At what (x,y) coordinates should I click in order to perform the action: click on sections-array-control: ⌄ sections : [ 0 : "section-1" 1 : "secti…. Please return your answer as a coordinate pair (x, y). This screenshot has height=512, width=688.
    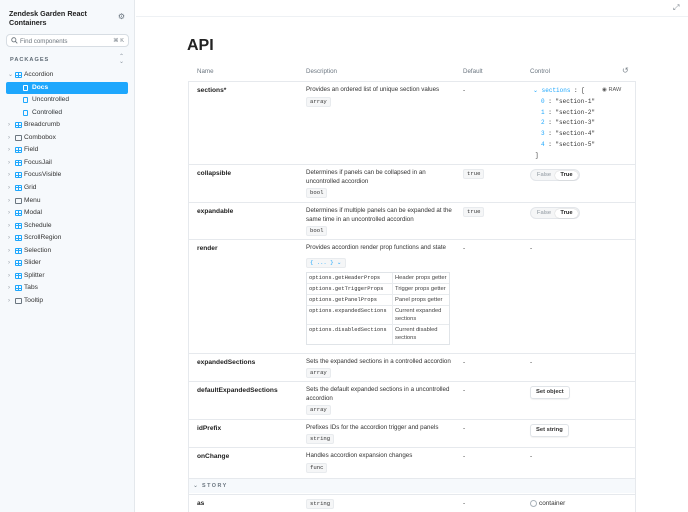
    Looking at the image, I should click on (564, 124).